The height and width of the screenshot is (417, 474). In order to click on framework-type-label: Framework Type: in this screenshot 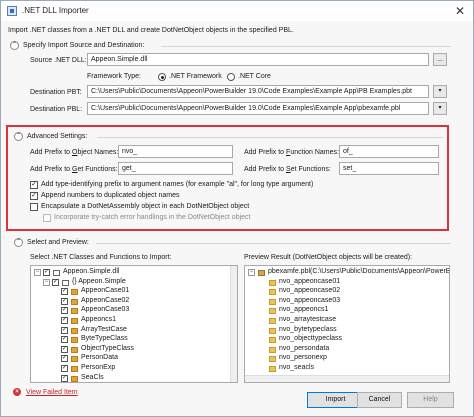, I will do `click(114, 76)`.